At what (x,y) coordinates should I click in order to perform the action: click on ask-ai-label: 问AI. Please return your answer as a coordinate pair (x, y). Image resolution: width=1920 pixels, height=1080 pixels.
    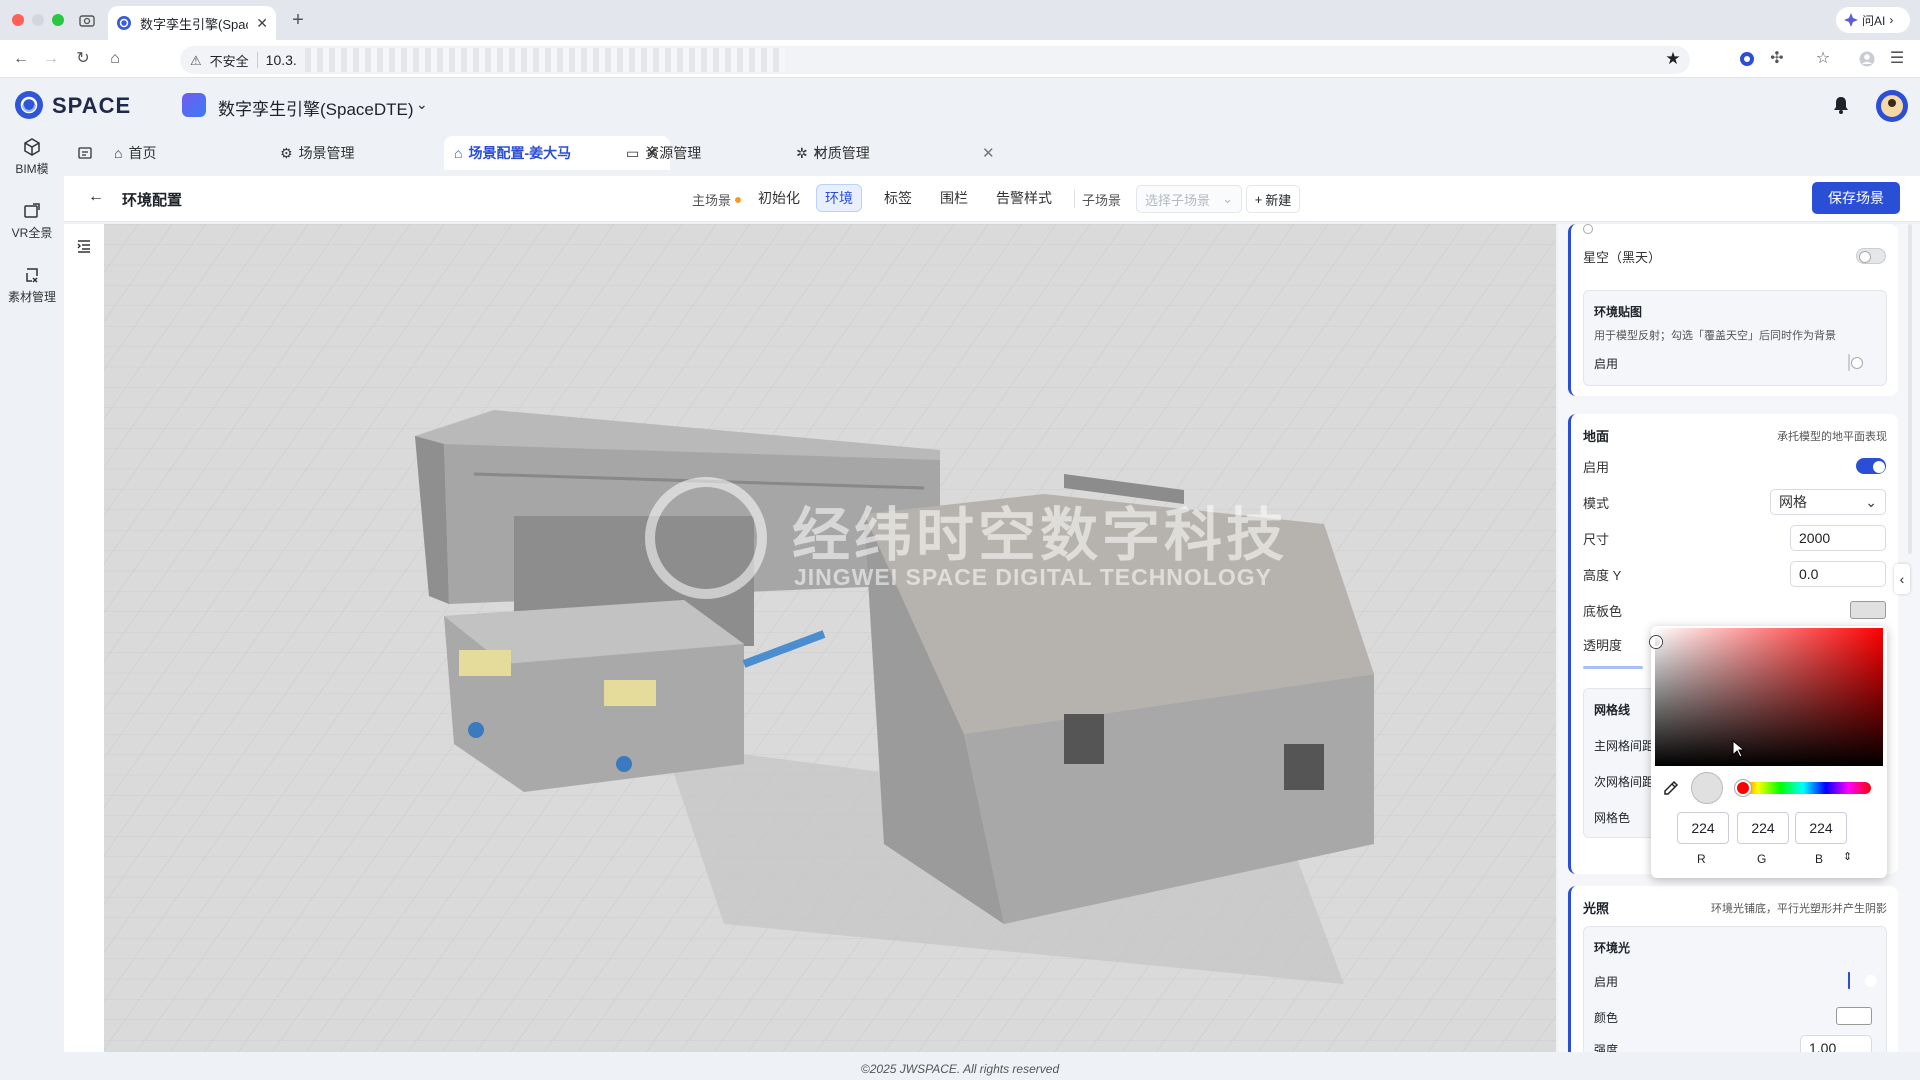
    Looking at the image, I should click on (1874, 20).